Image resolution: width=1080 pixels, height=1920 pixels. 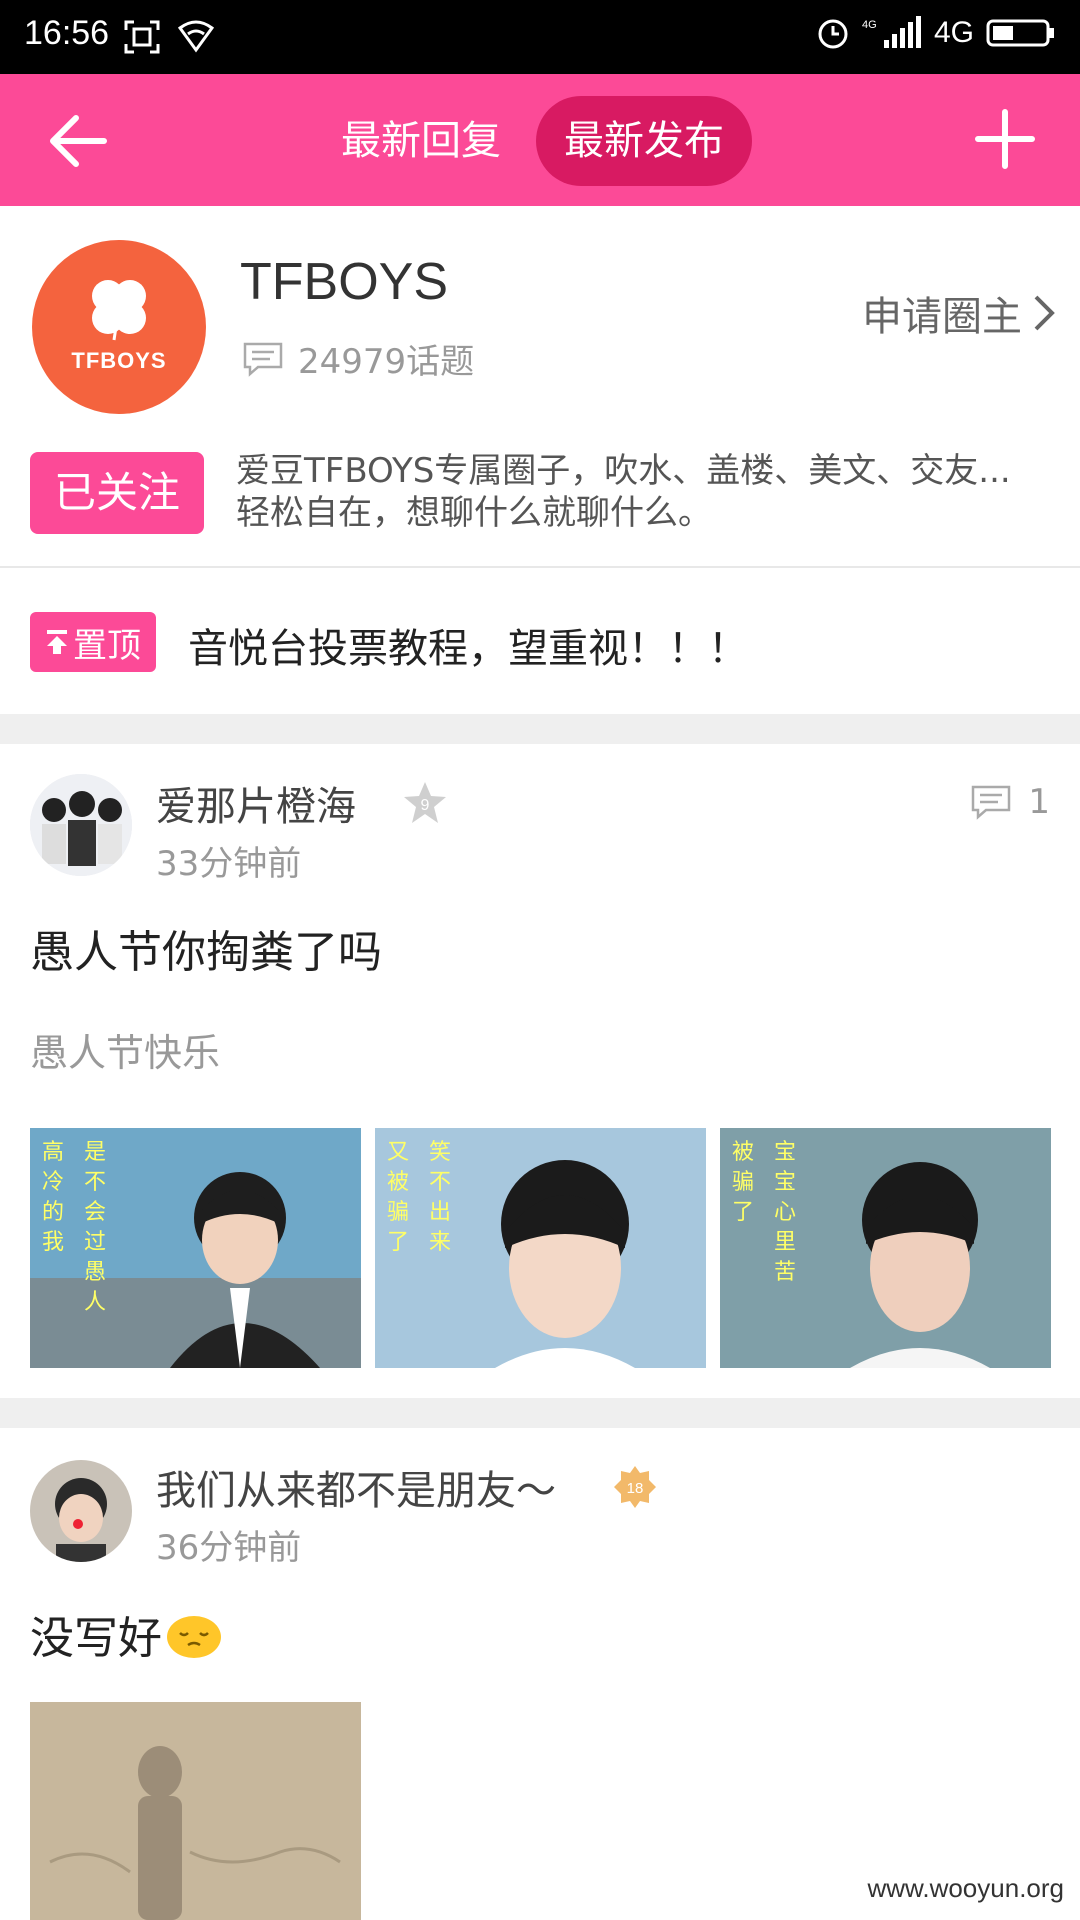 I want to click on image-caption-col1: 高冷的我, so click(x=53, y=1197).